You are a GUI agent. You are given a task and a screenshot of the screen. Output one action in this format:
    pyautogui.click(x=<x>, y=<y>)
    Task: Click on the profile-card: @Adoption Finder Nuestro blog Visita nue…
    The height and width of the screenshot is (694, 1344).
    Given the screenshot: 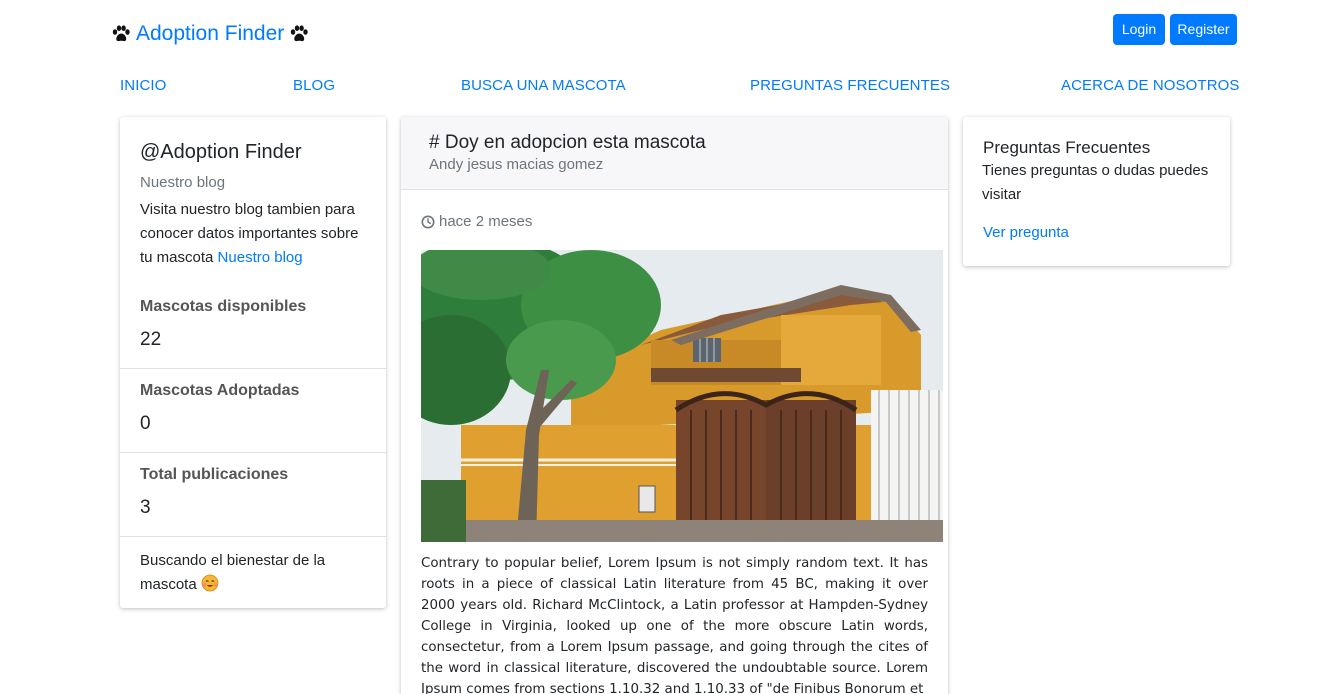 What is the action you would take?
    pyautogui.click(x=253, y=362)
    